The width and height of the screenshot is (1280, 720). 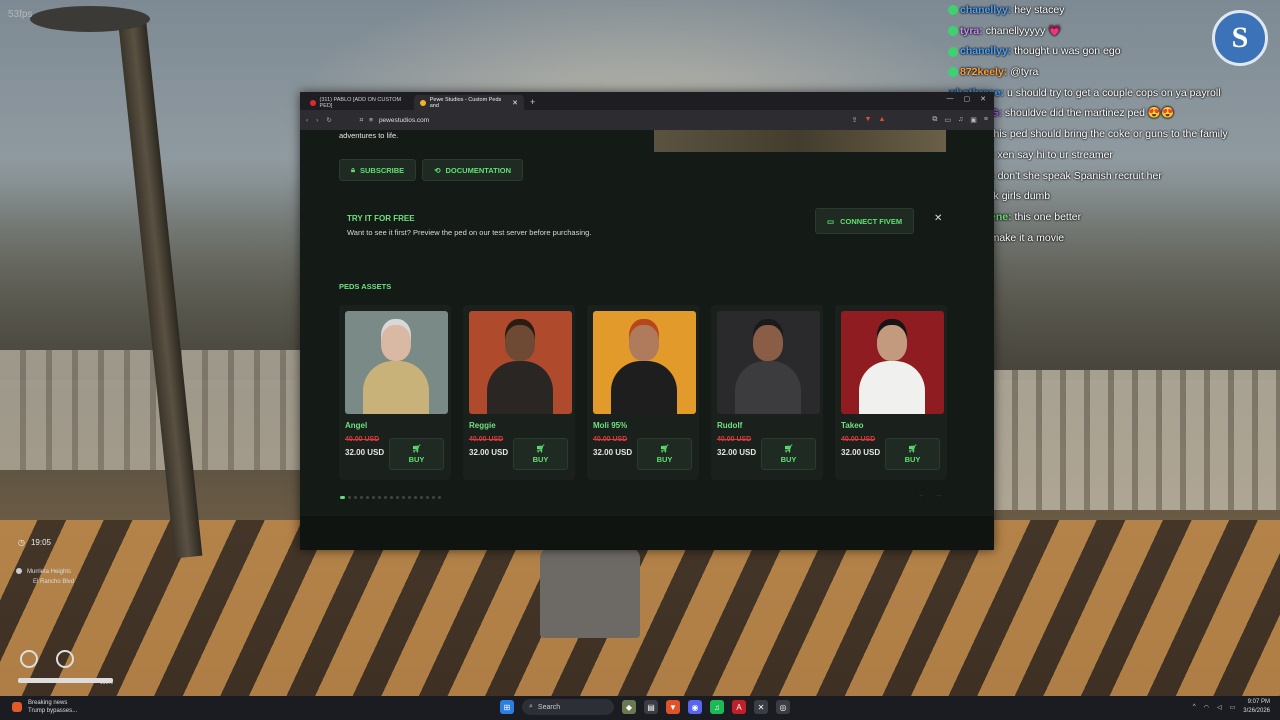 I want to click on share-icon: ⇪, so click(x=855, y=120).